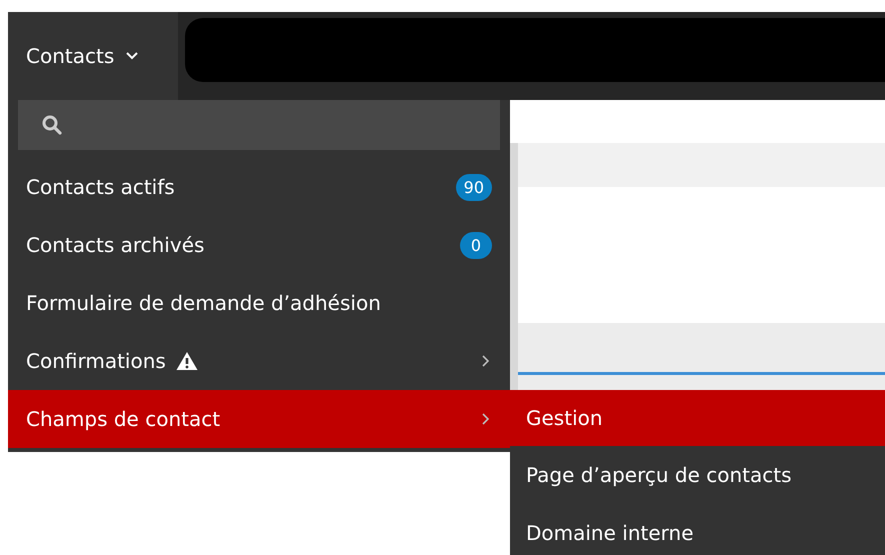  What do you see at coordinates (697, 418) in the screenshot?
I see `submenu-item: Gestion` at bounding box center [697, 418].